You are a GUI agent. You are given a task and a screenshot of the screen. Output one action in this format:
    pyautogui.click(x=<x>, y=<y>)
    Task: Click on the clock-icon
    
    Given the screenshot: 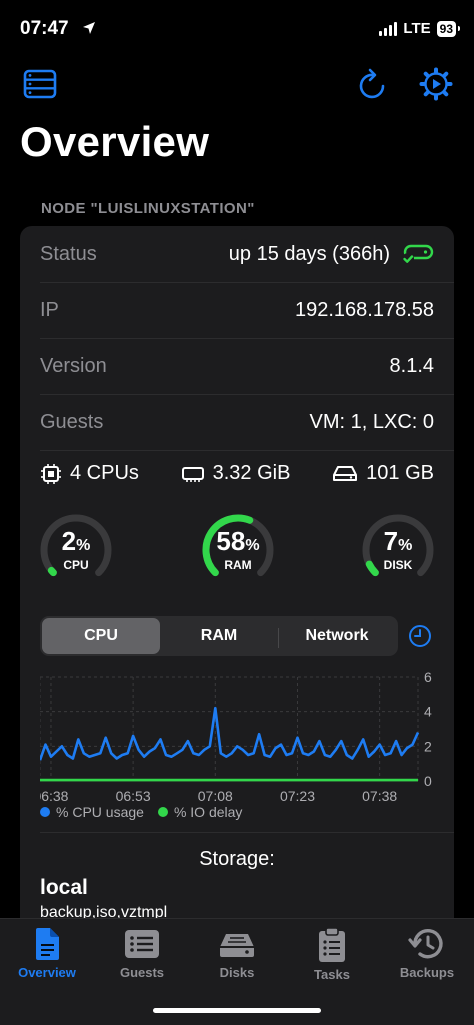 What is the action you would take?
    pyautogui.click(x=420, y=636)
    